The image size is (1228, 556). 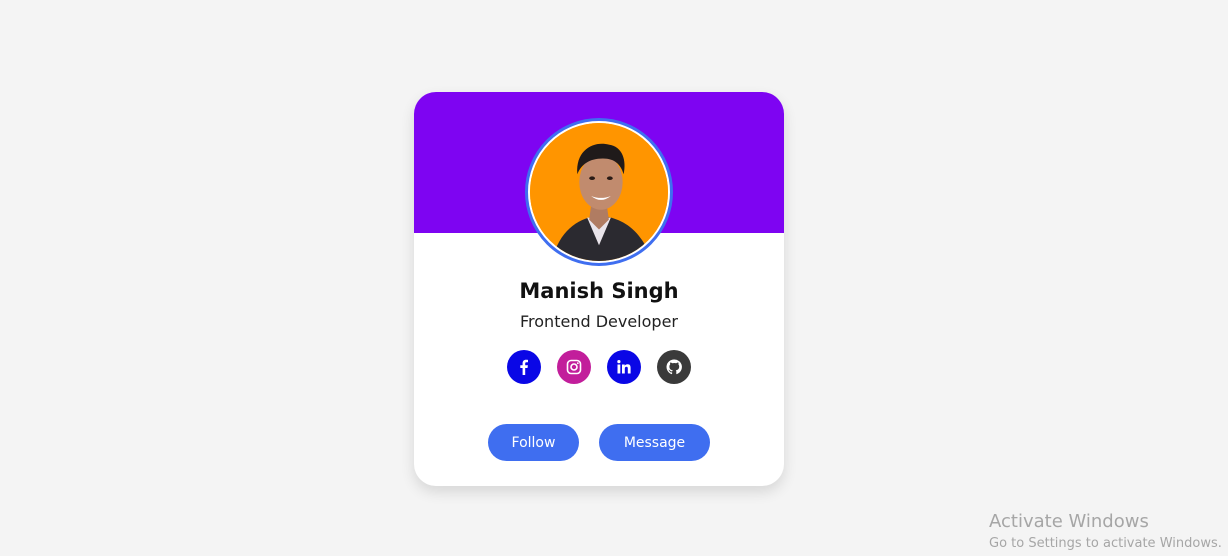 I want to click on linkedin-icon, so click(x=624, y=367).